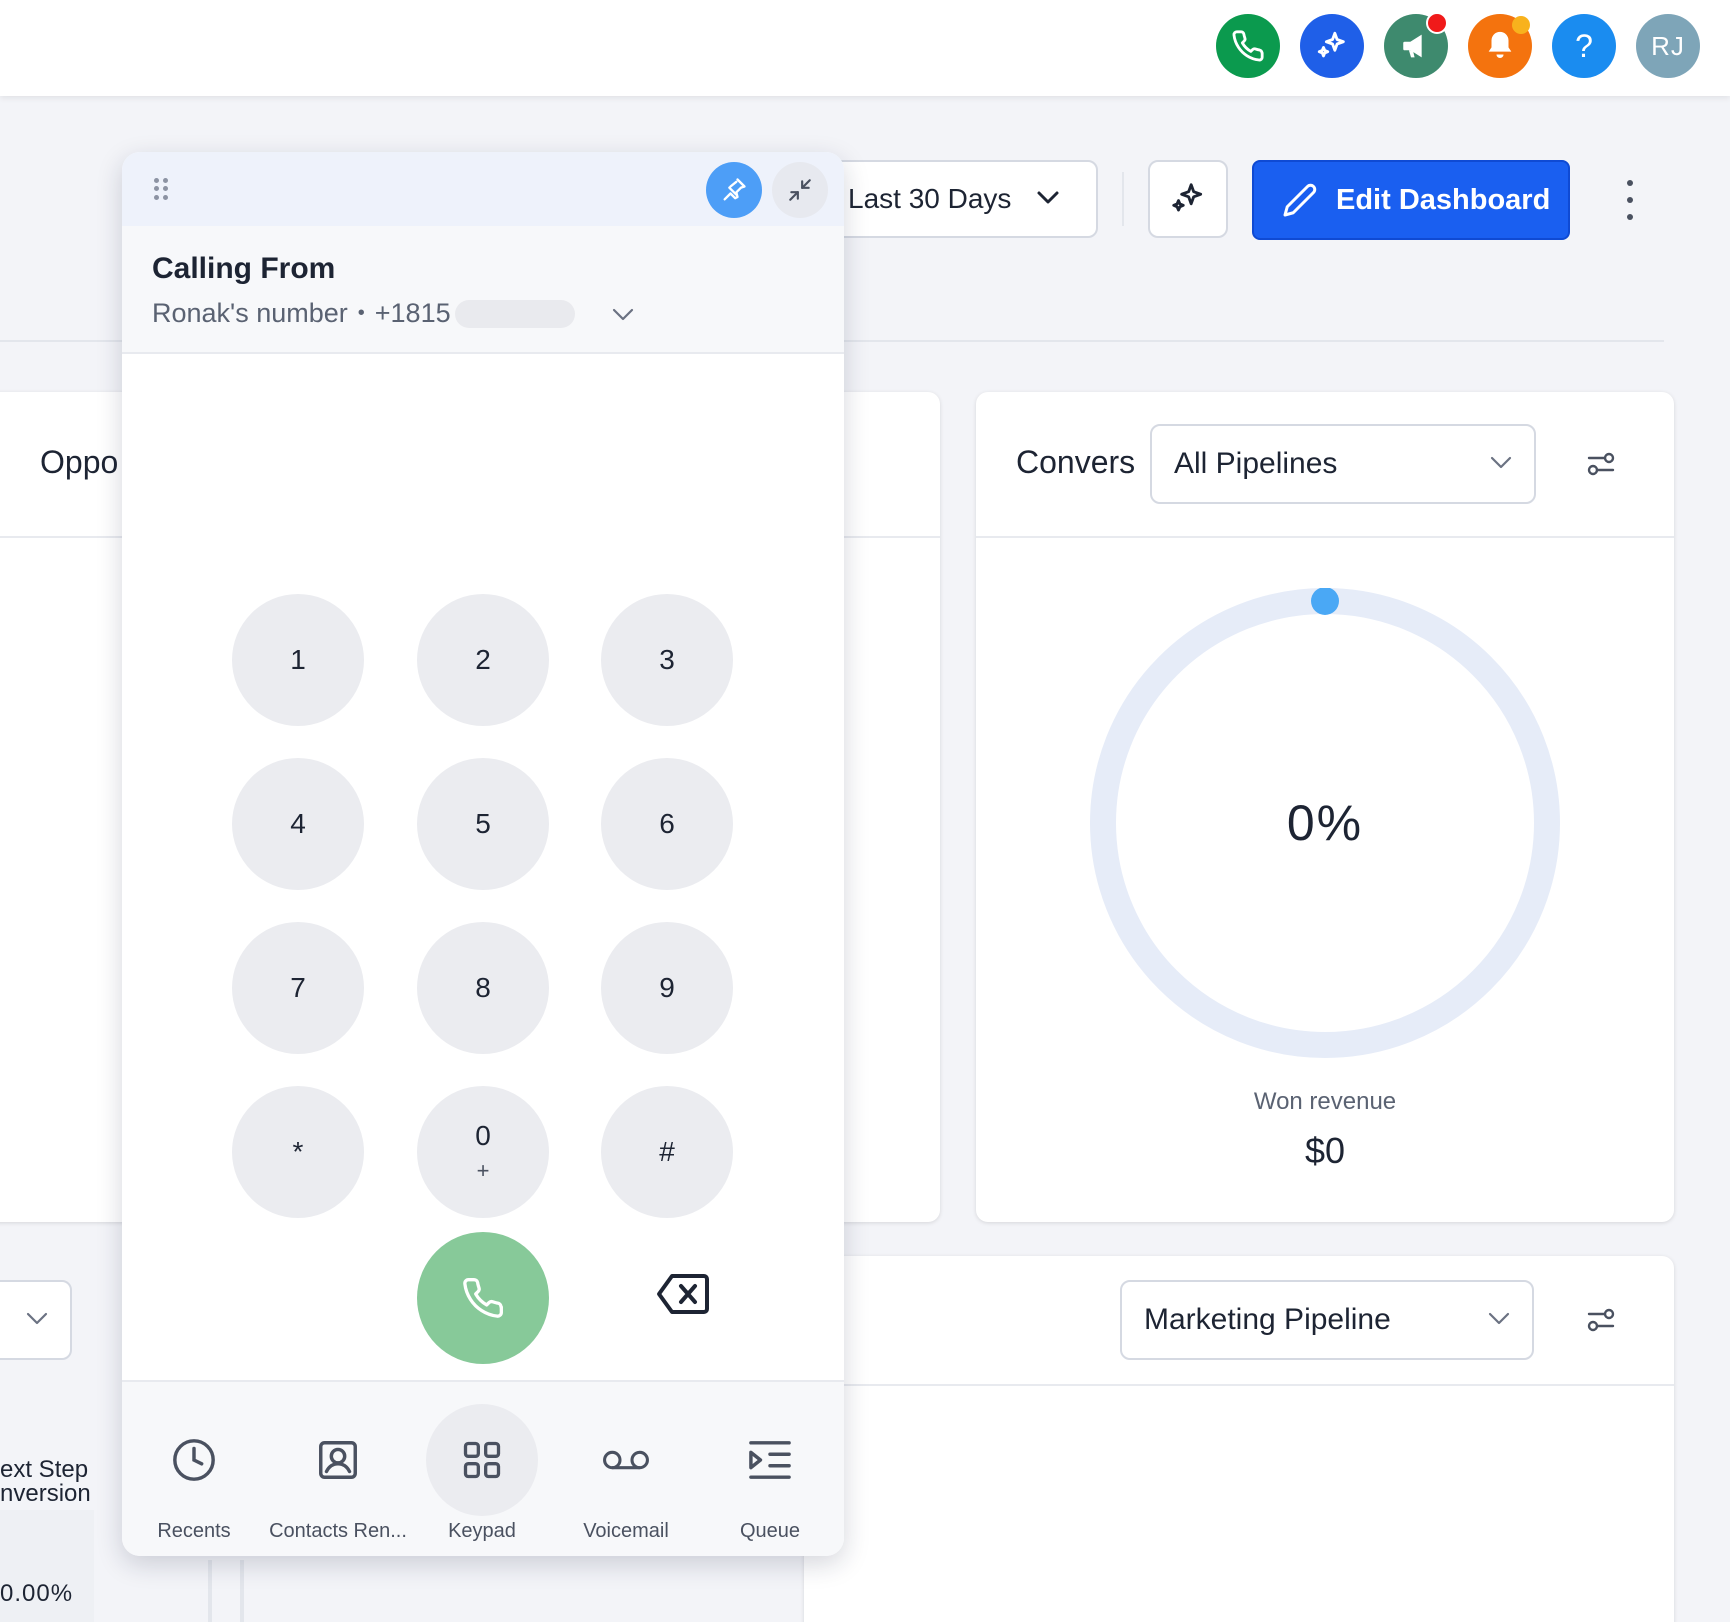  I want to click on notifications-button, so click(1500, 46).